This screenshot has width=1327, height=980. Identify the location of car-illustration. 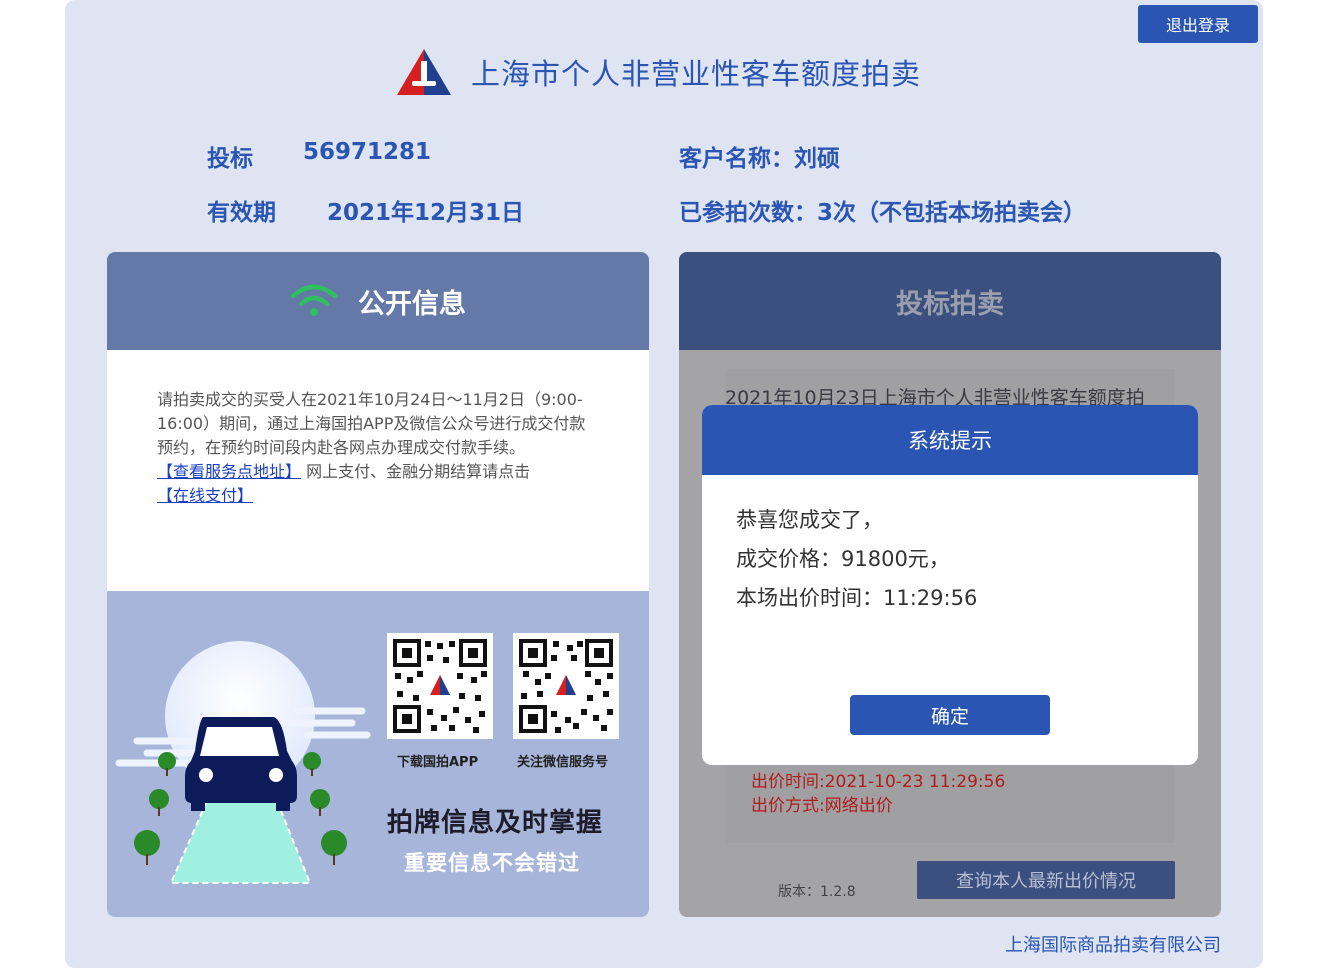
(243, 762).